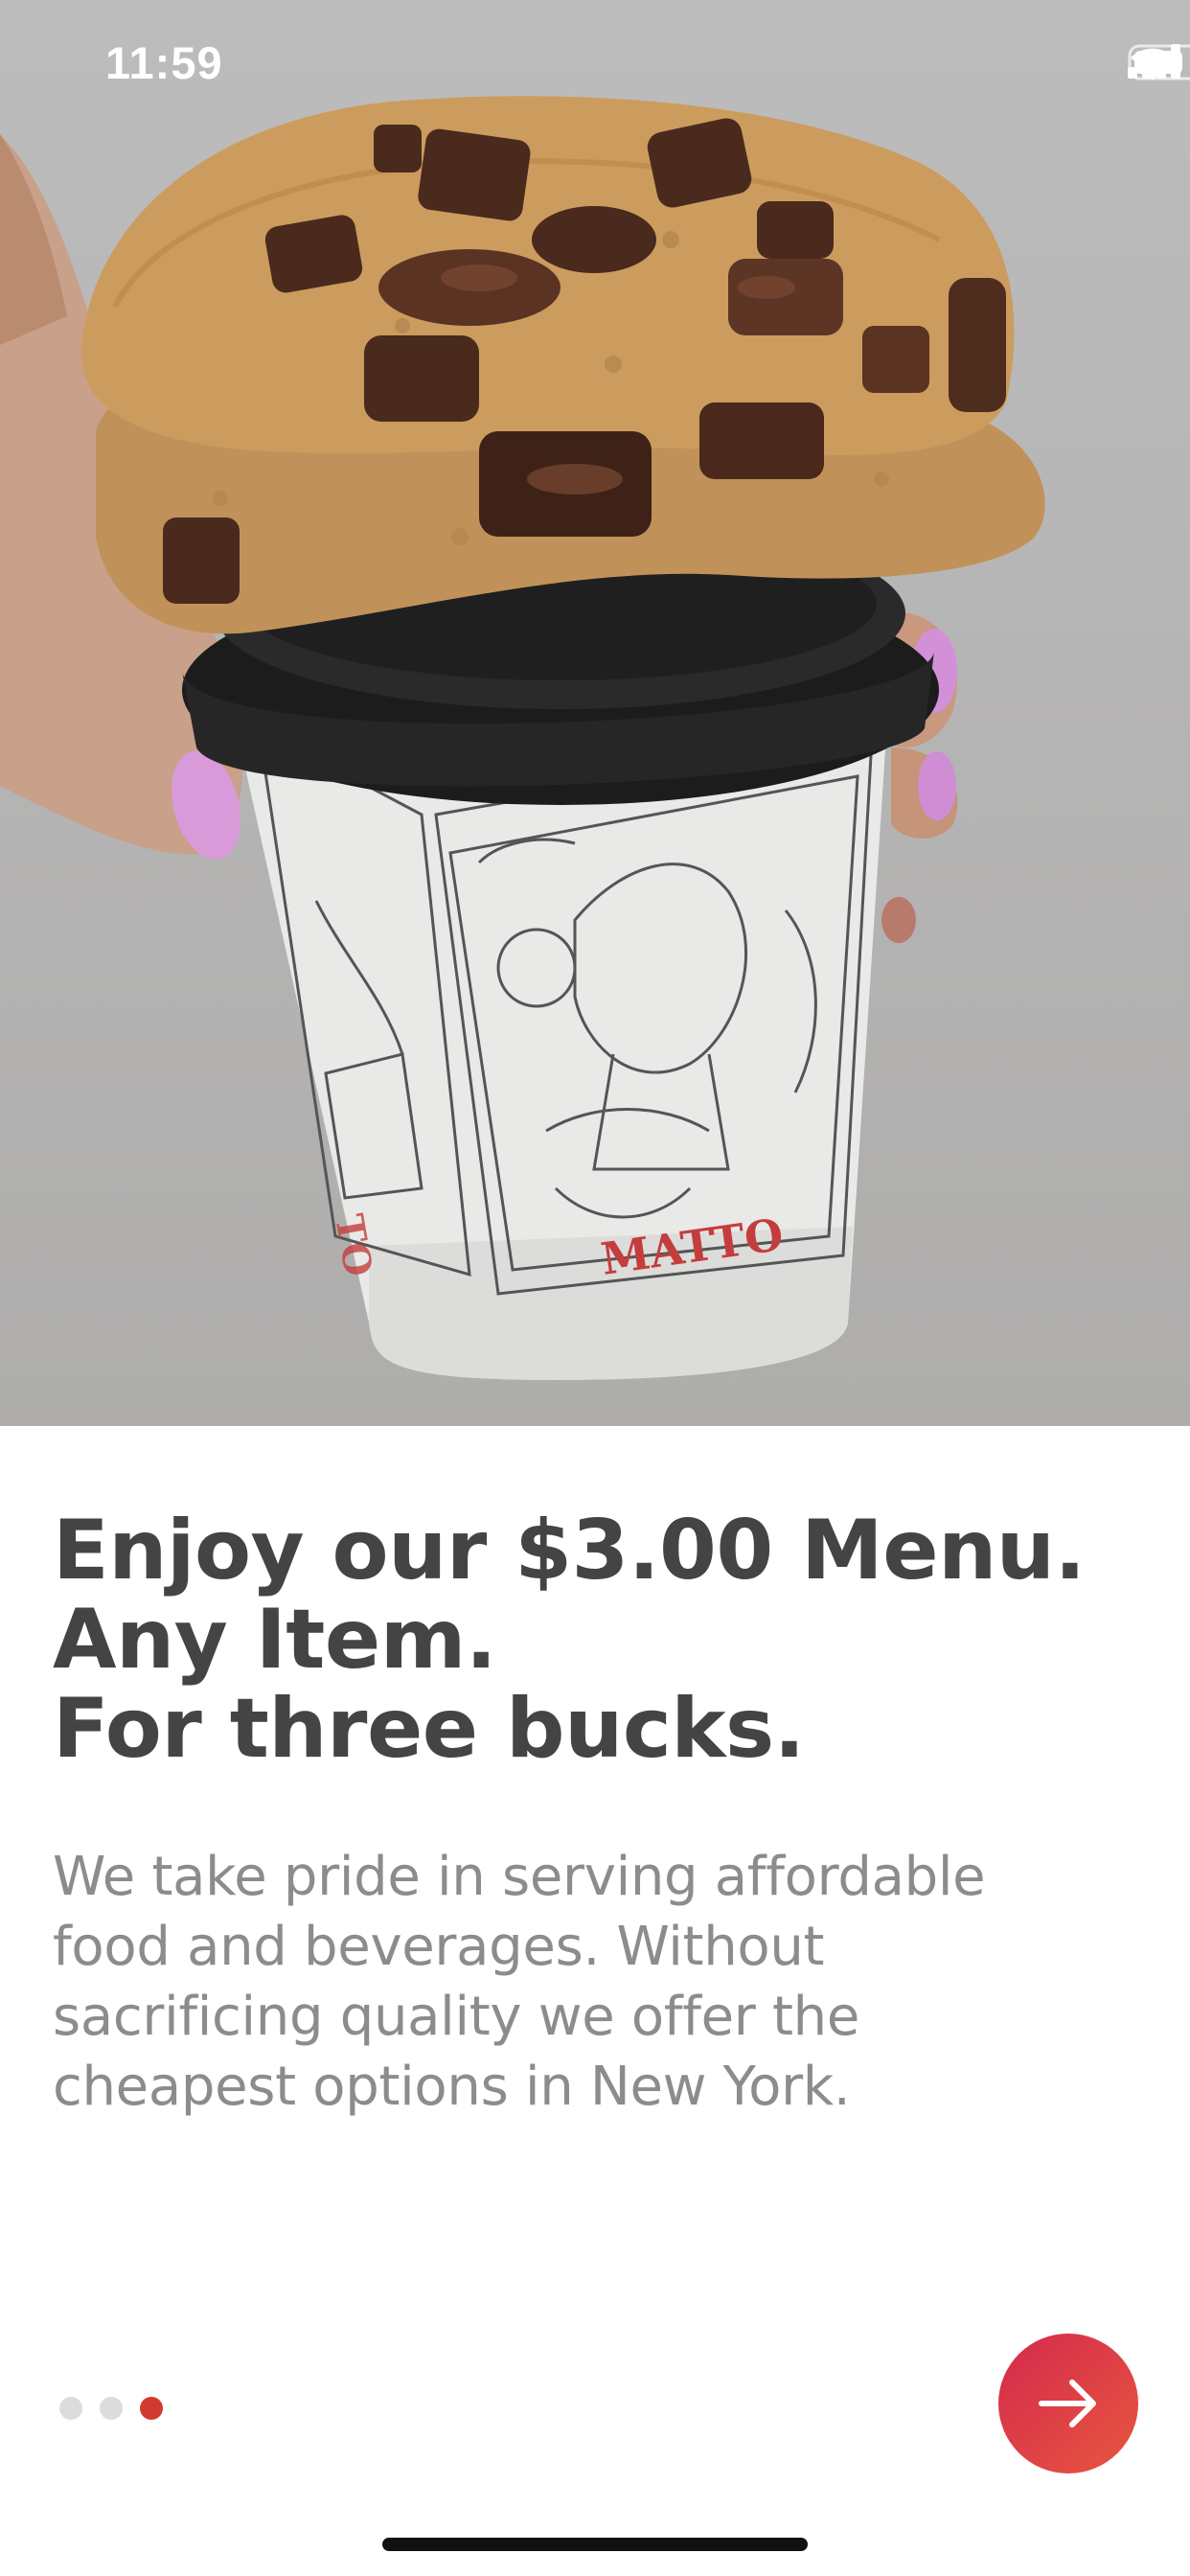  What do you see at coordinates (1159, 62) in the screenshot?
I see `battery-icon` at bounding box center [1159, 62].